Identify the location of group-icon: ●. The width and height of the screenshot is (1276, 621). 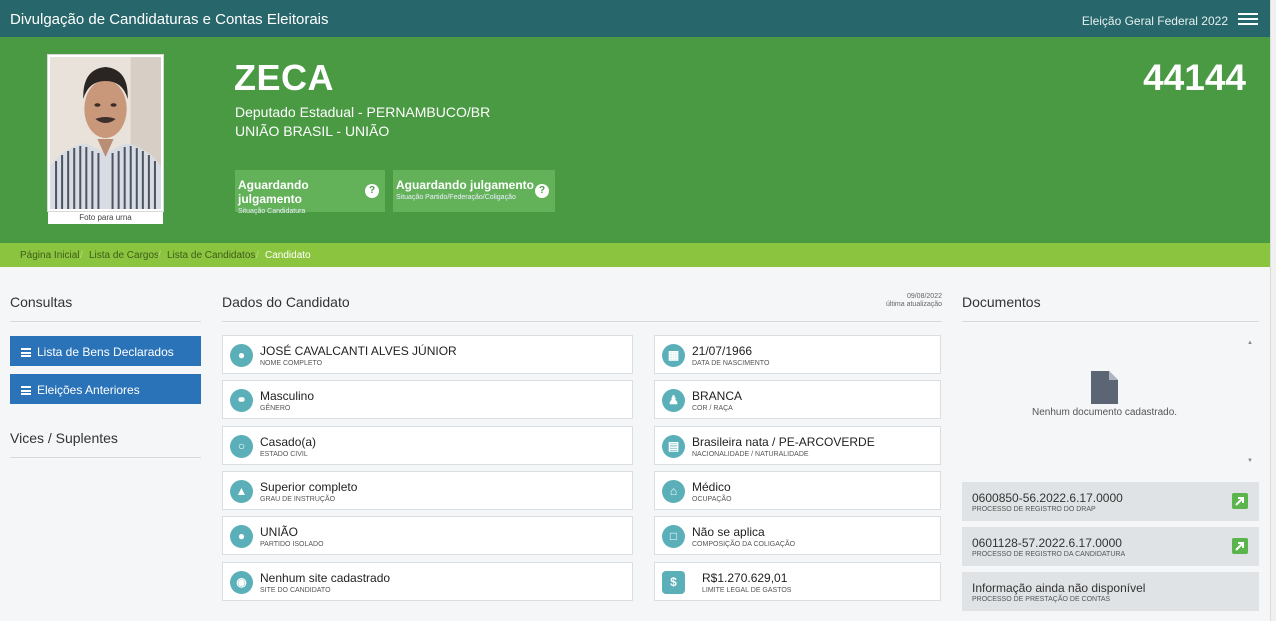
(241, 536).